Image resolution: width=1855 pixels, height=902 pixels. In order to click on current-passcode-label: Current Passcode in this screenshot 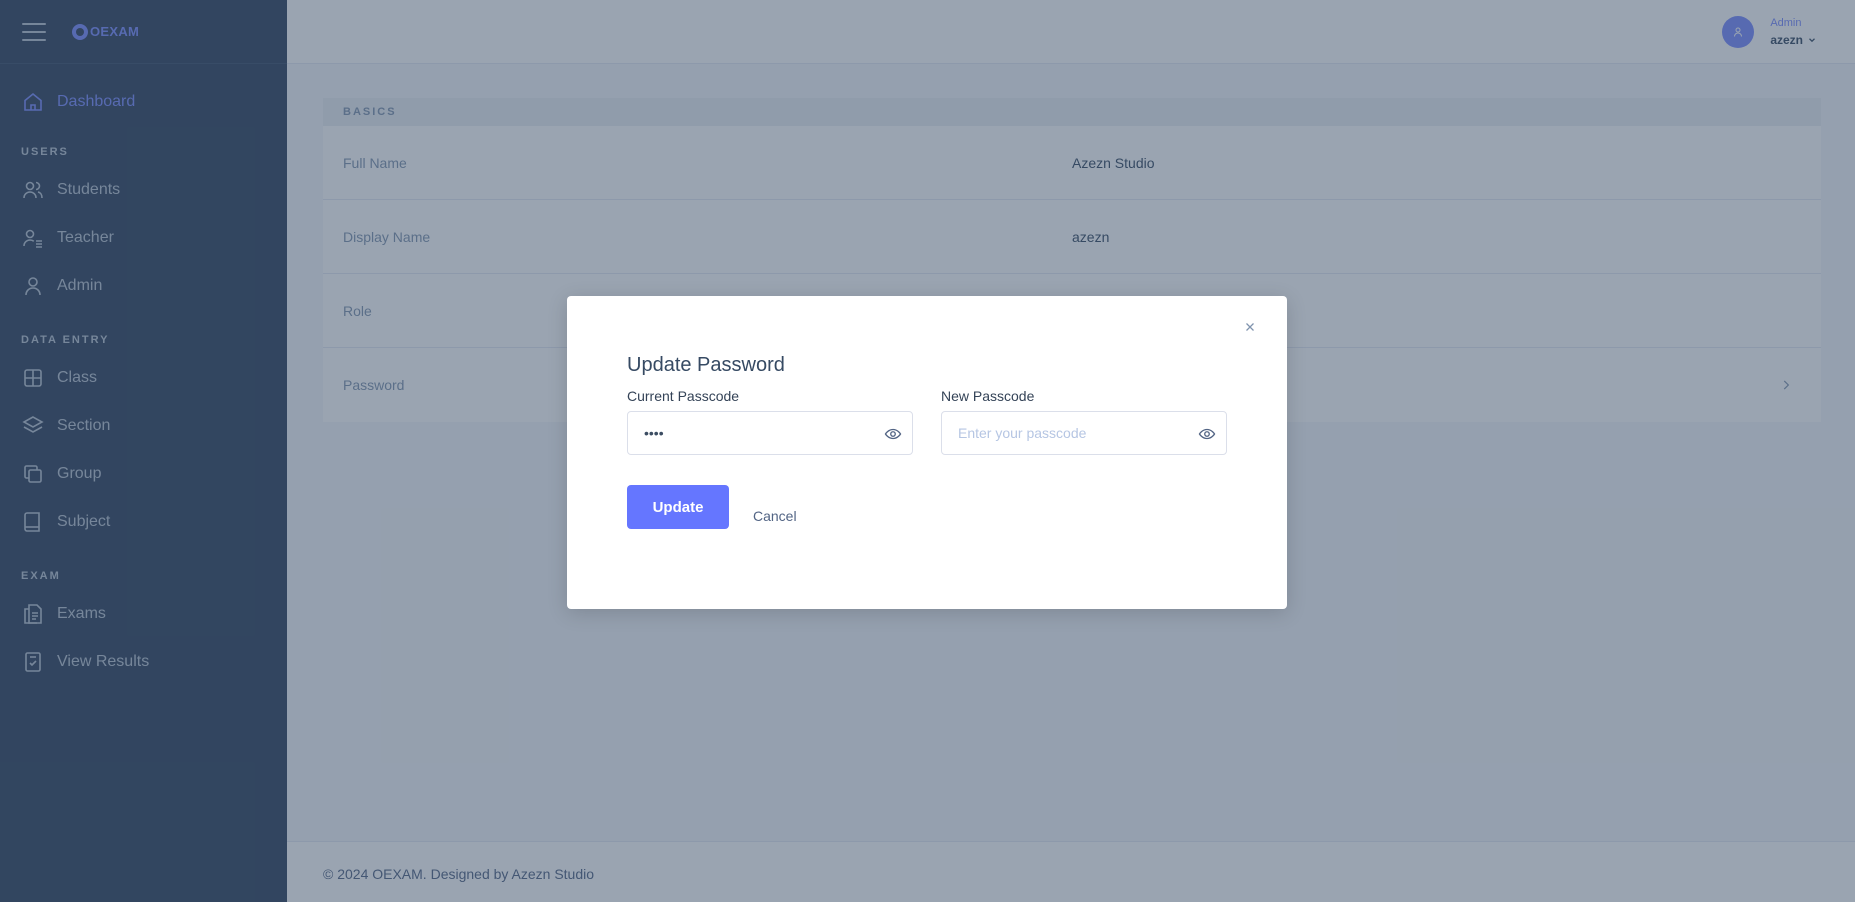, I will do `click(683, 396)`.